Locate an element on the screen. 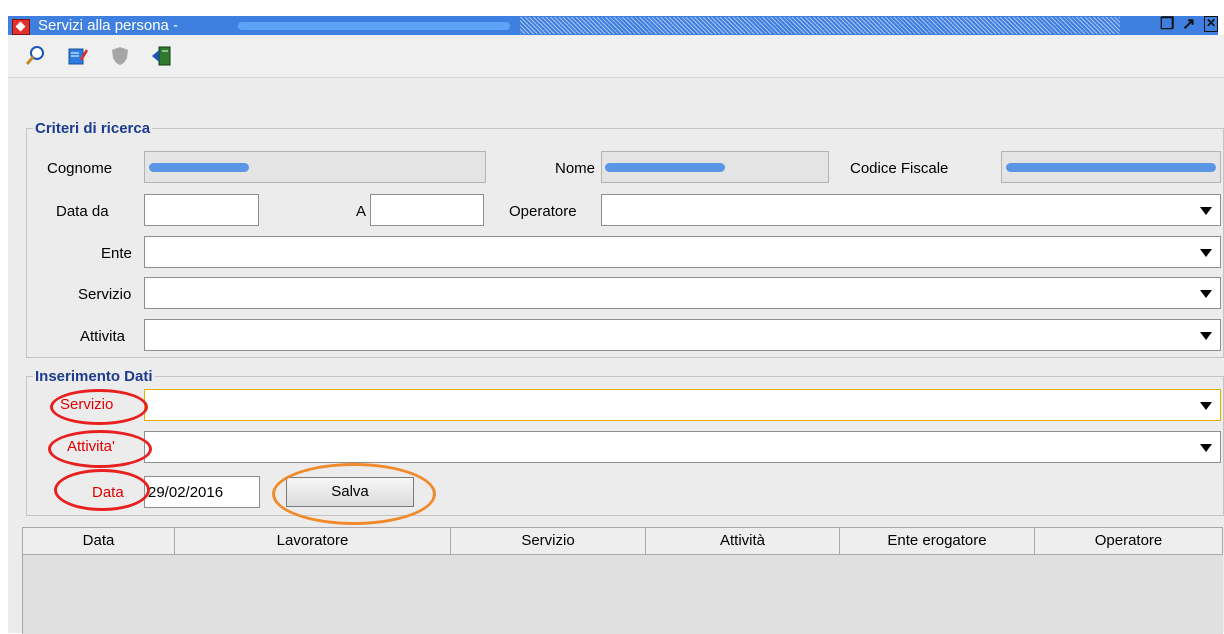 The height and width of the screenshot is (634, 1224). servizio-select is located at coordinates (682, 293).